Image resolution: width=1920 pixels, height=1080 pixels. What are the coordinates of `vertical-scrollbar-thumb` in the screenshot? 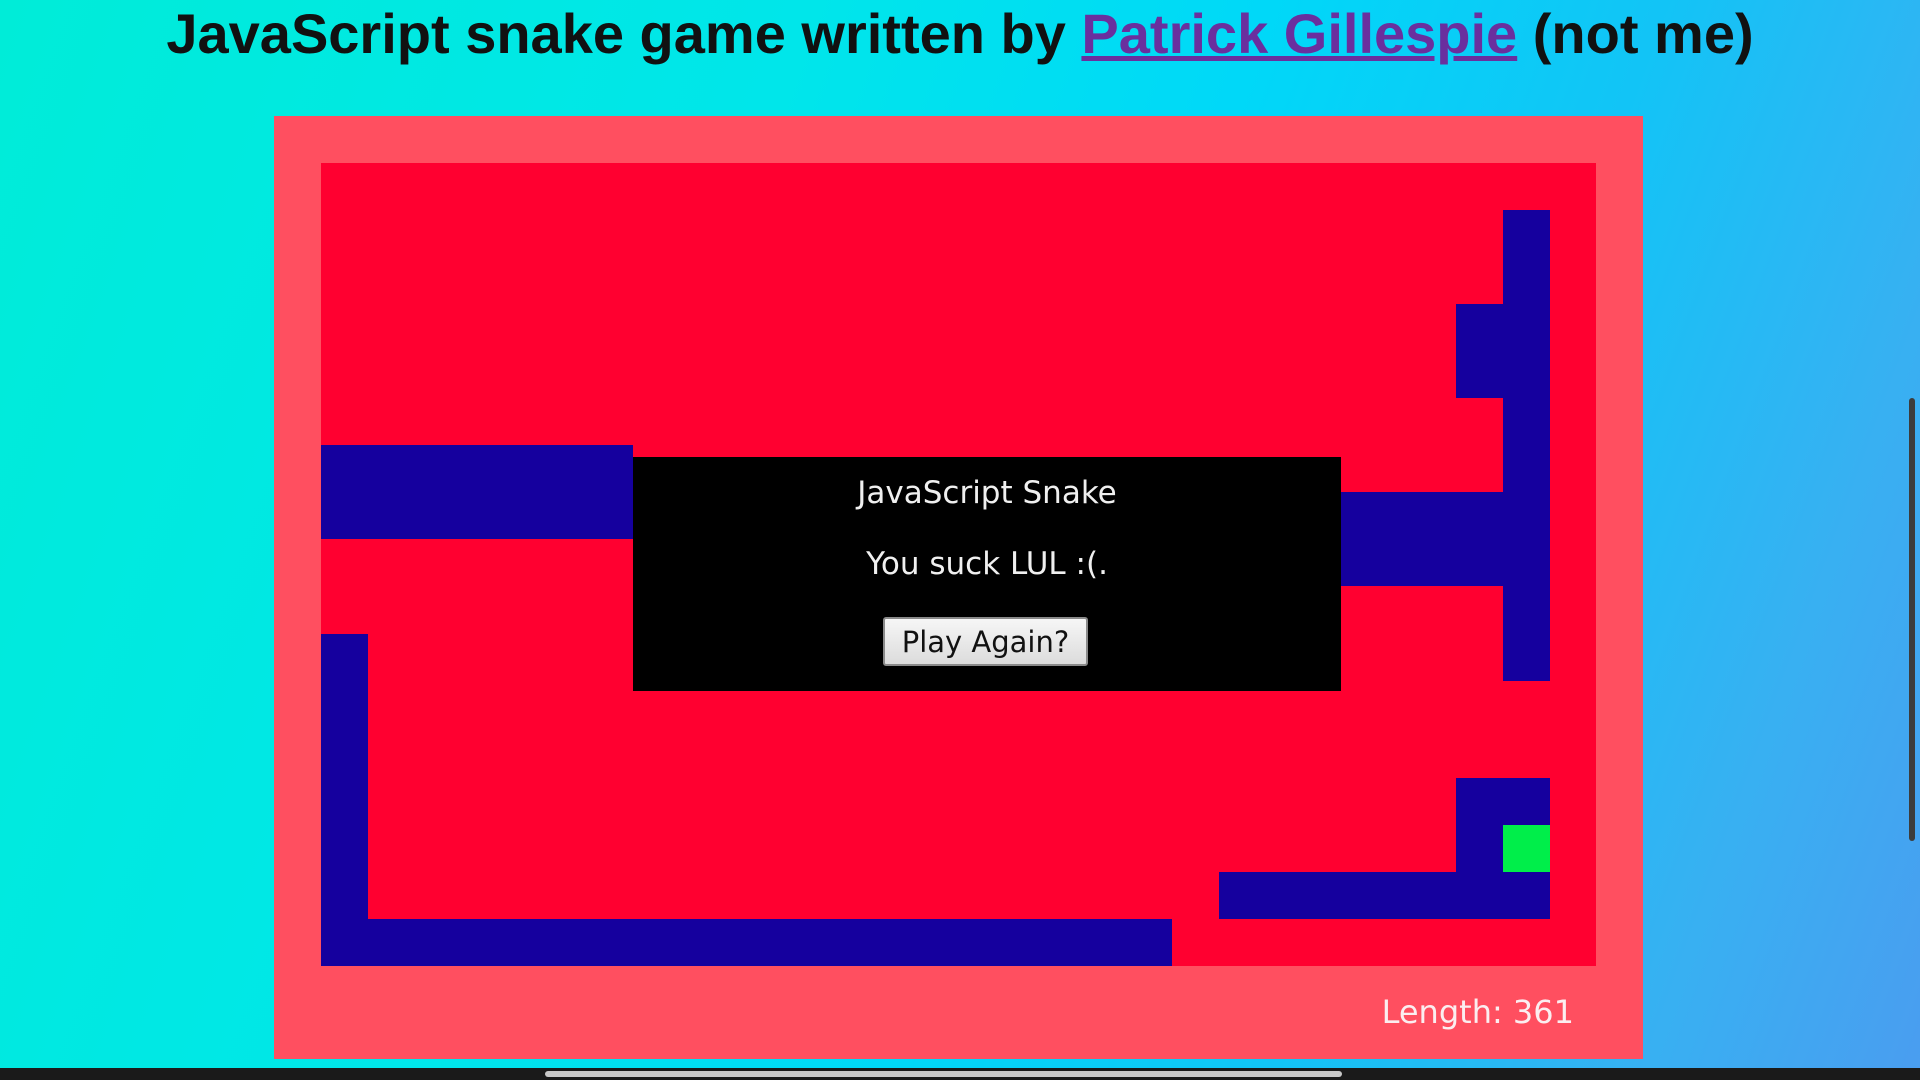 It's located at (1912, 619).